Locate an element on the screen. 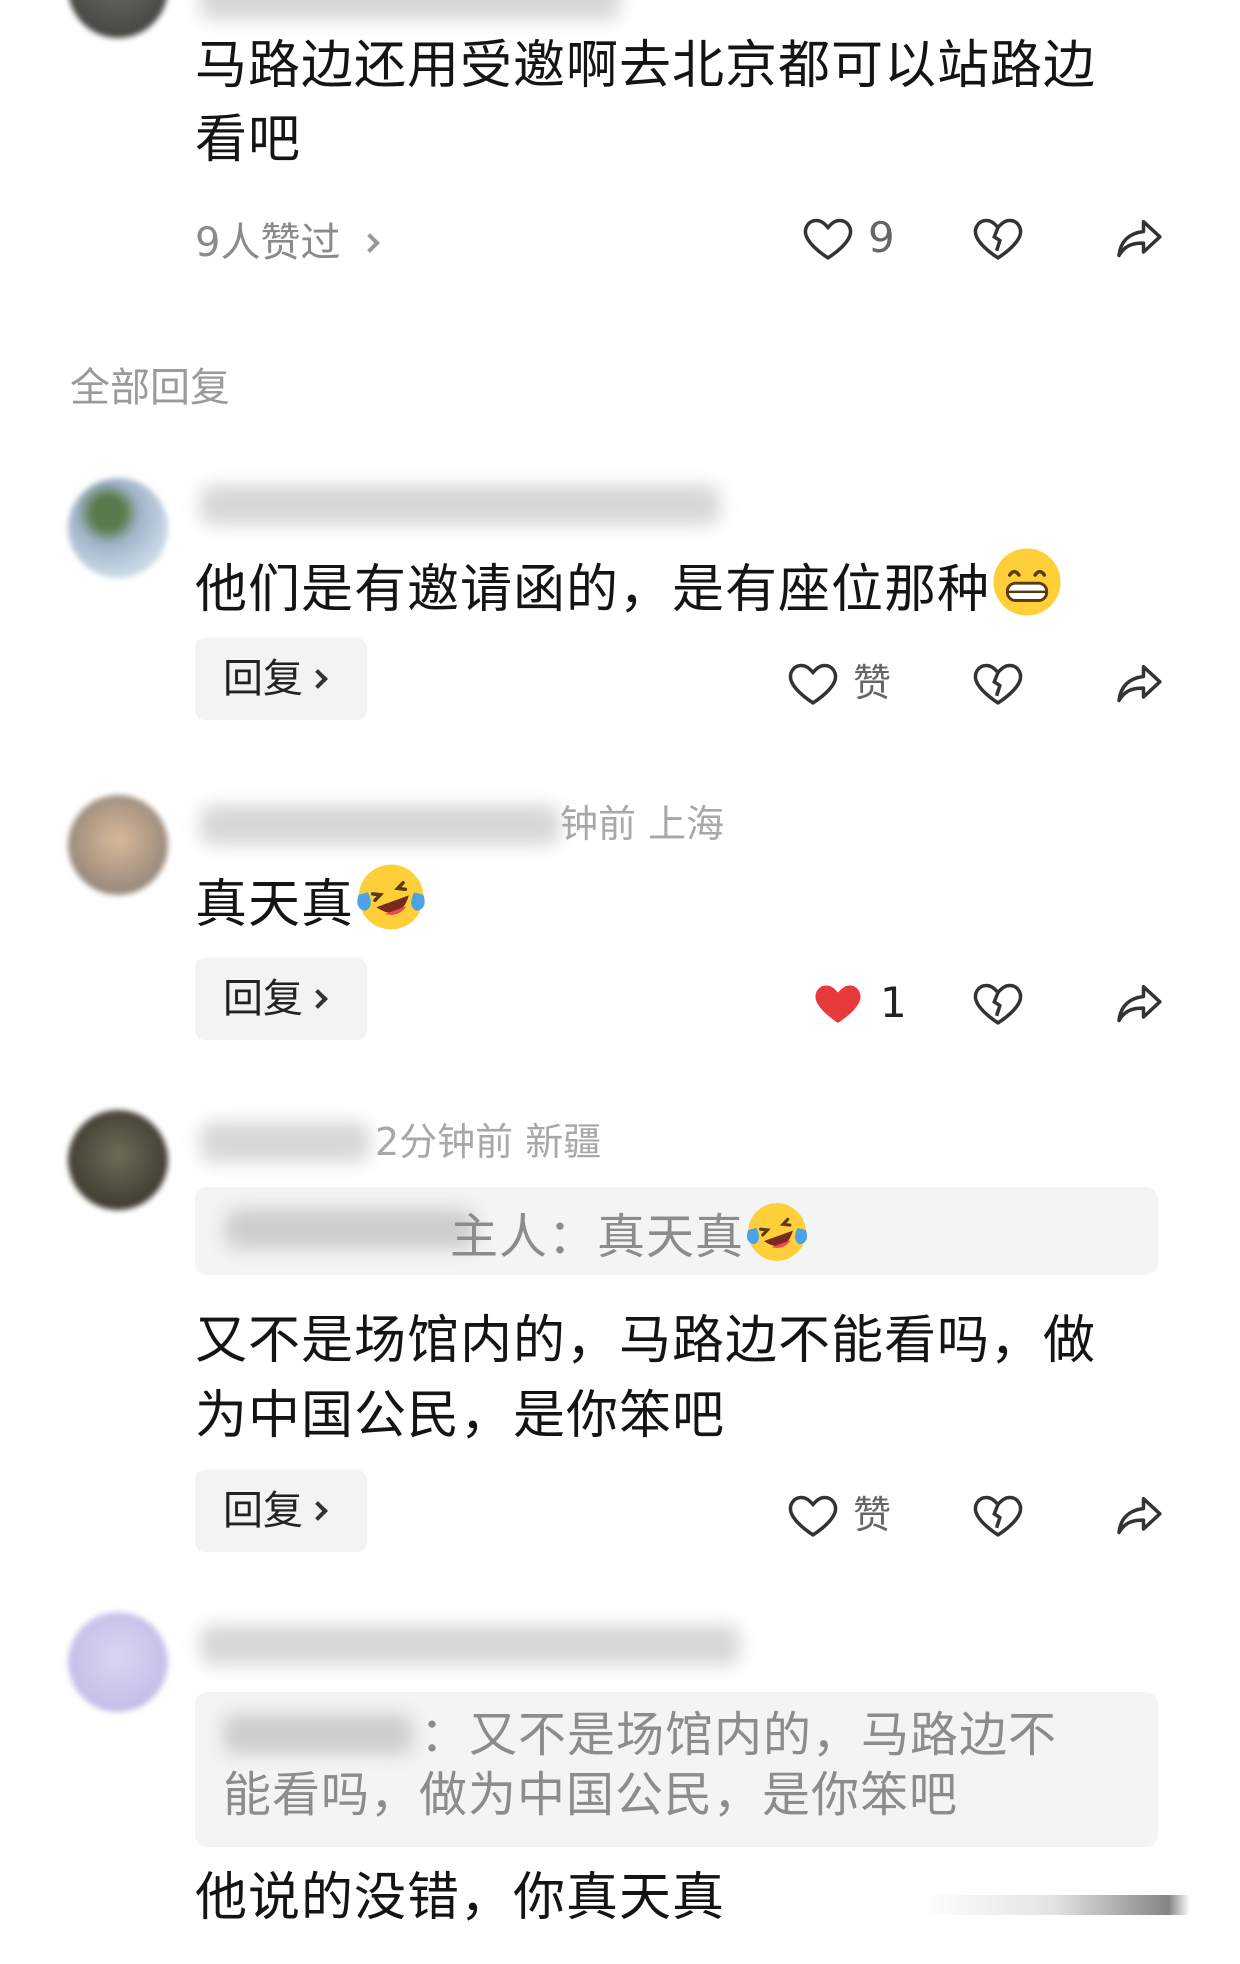 The width and height of the screenshot is (1240, 1964). quoted-text: ：又不是场馆内的，马路边不 is located at coordinates (739, 1735).